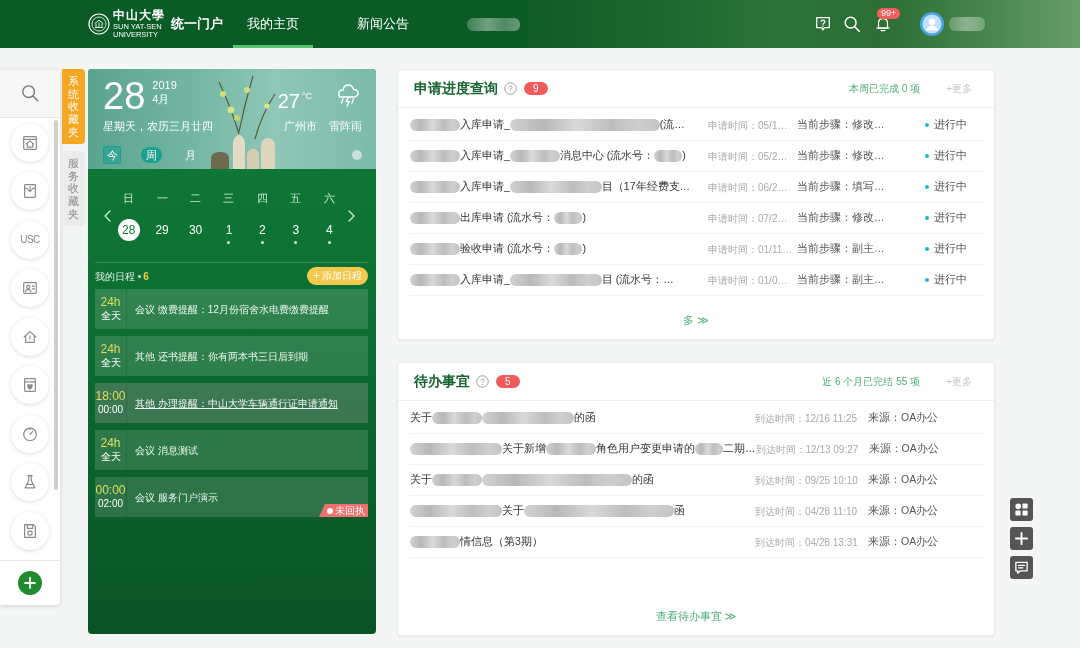 Image resolution: width=1080 pixels, height=648 pixels. What do you see at coordinates (345, 126) in the screenshot?
I see `weather-text: 雷阵雨` at bounding box center [345, 126].